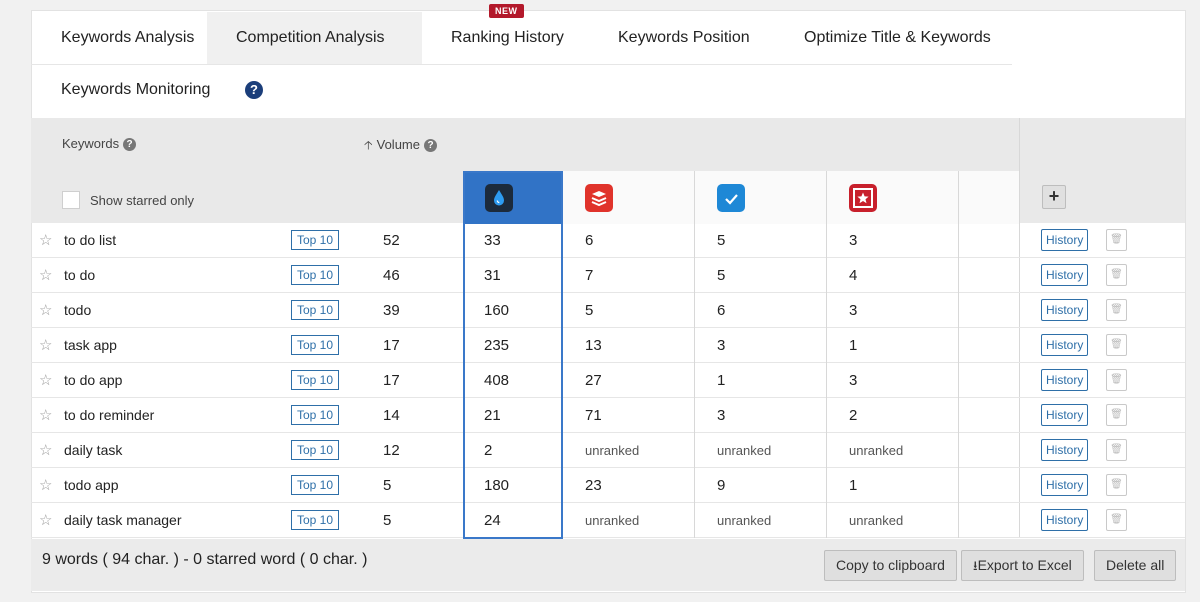 The height and width of the screenshot is (602, 1200). I want to click on keyword-text: todo, so click(78, 310).